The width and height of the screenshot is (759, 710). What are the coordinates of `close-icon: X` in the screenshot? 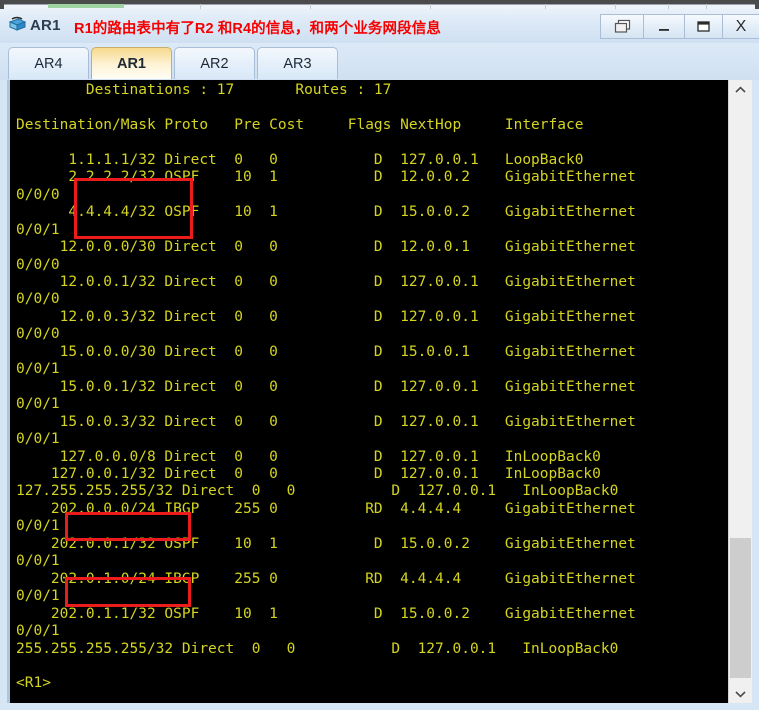 It's located at (741, 26).